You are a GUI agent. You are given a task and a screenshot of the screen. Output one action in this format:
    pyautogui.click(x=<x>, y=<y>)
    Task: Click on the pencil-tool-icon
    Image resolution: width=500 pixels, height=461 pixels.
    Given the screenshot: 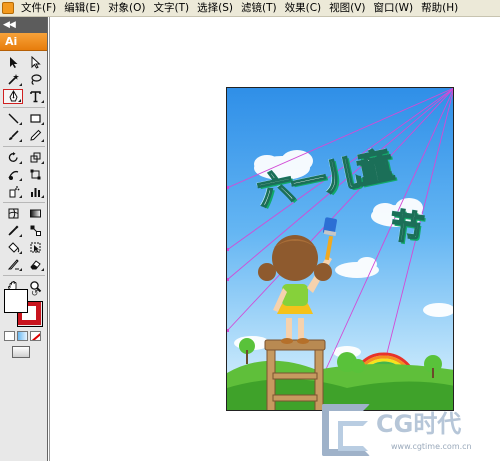 What is the action you would take?
    pyautogui.click(x=35, y=135)
    